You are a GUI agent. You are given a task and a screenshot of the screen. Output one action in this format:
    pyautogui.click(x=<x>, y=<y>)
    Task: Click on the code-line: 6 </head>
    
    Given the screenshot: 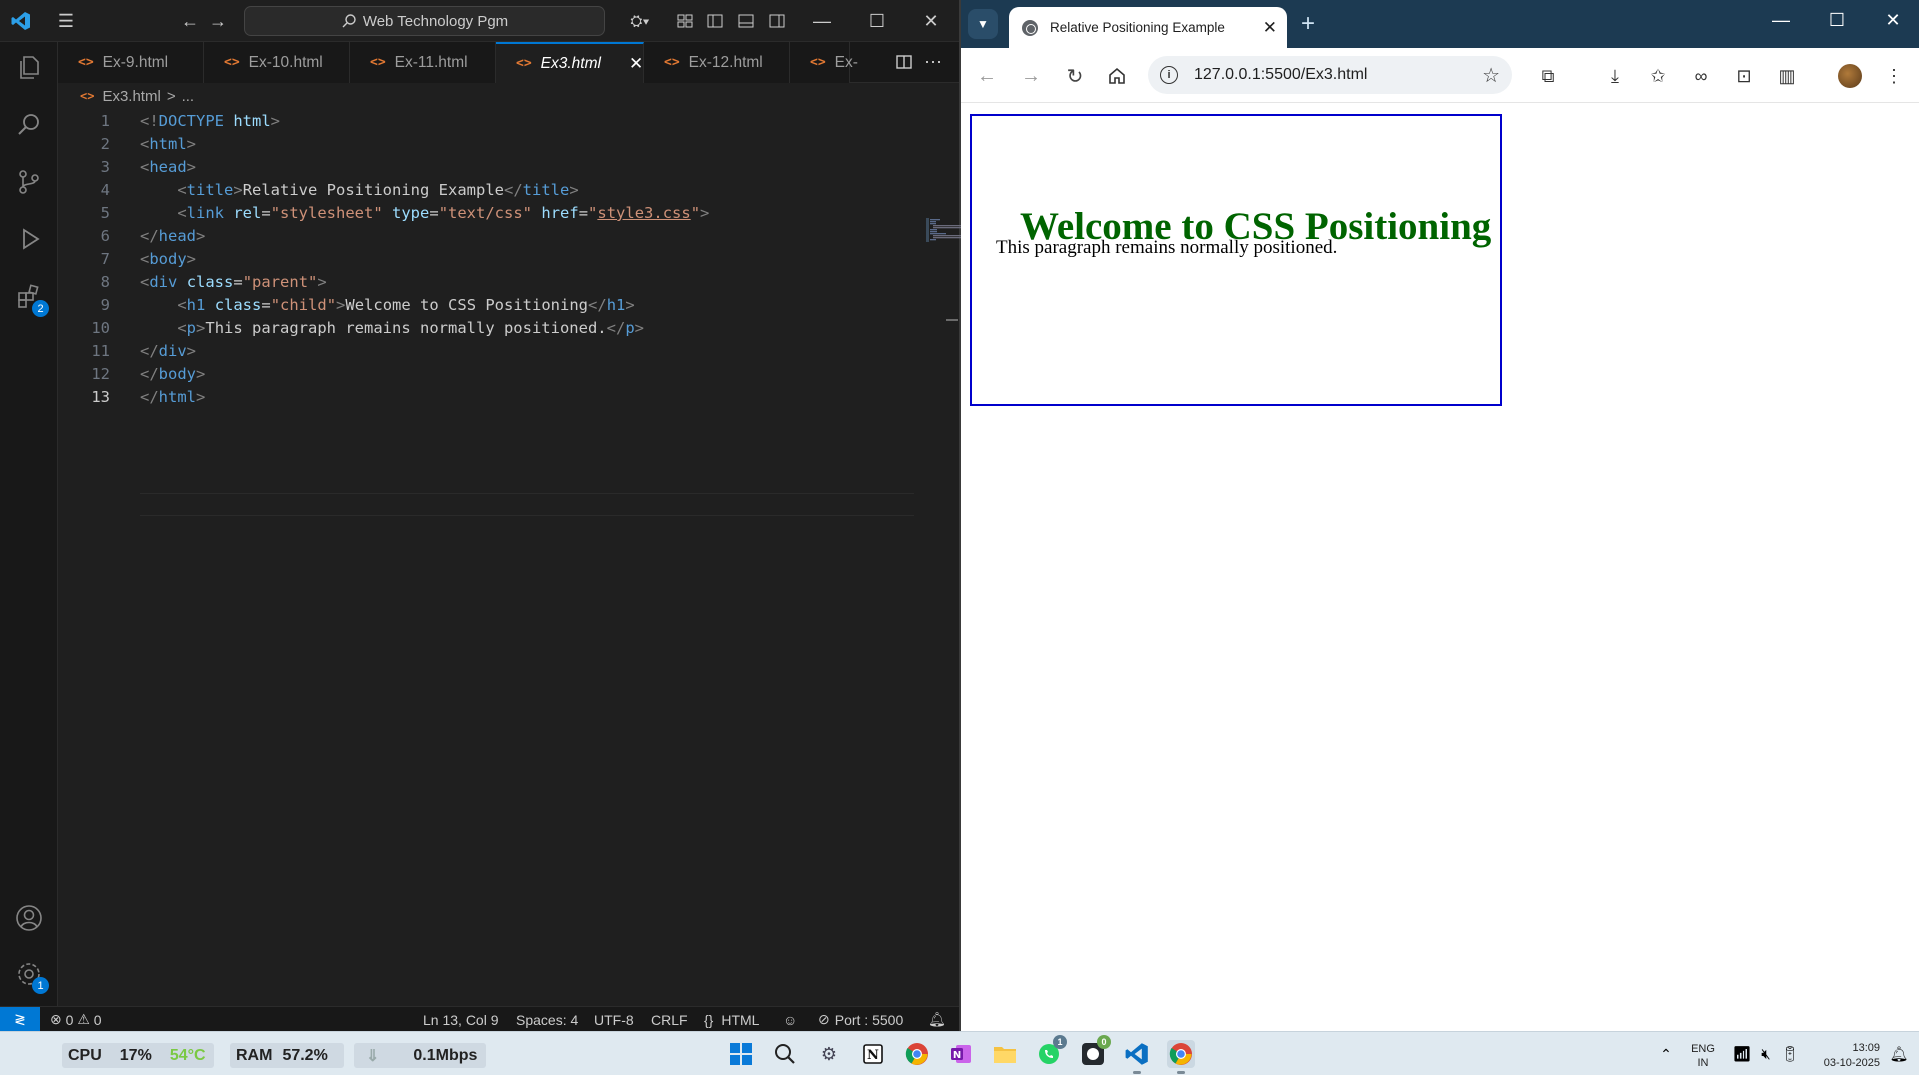 What is the action you would take?
    pyautogui.click(x=458, y=236)
    